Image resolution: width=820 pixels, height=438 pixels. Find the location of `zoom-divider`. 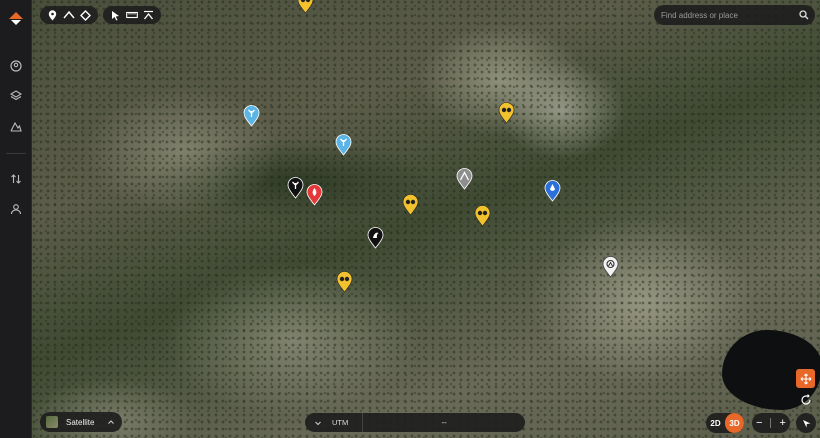

zoom-divider is located at coordinates (771, 423).